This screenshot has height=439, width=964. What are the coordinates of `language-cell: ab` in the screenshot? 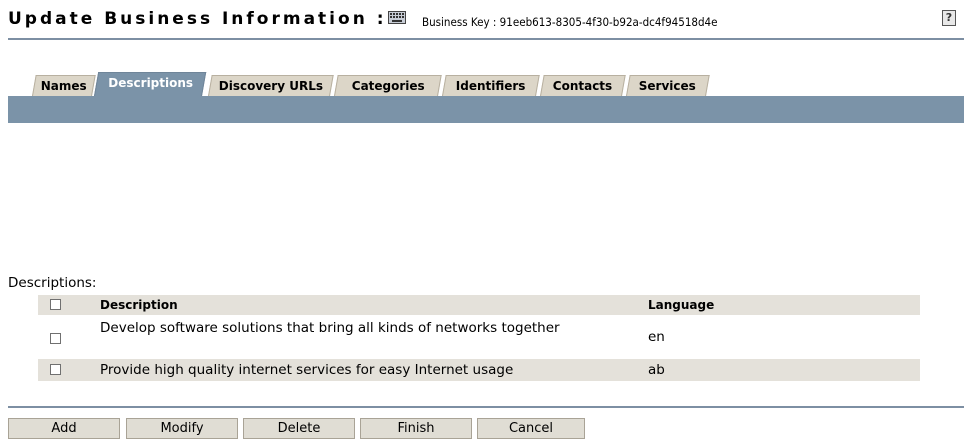 It's located at (656, 370).